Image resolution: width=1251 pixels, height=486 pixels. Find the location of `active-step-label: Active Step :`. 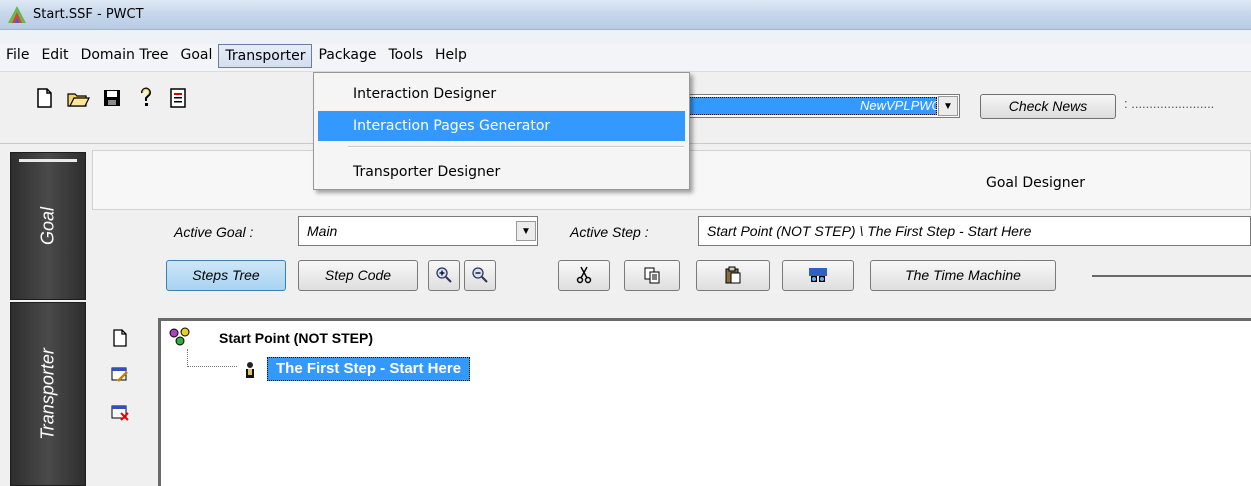

active-step-label: Active Step : is located at coordinates (609, 232).